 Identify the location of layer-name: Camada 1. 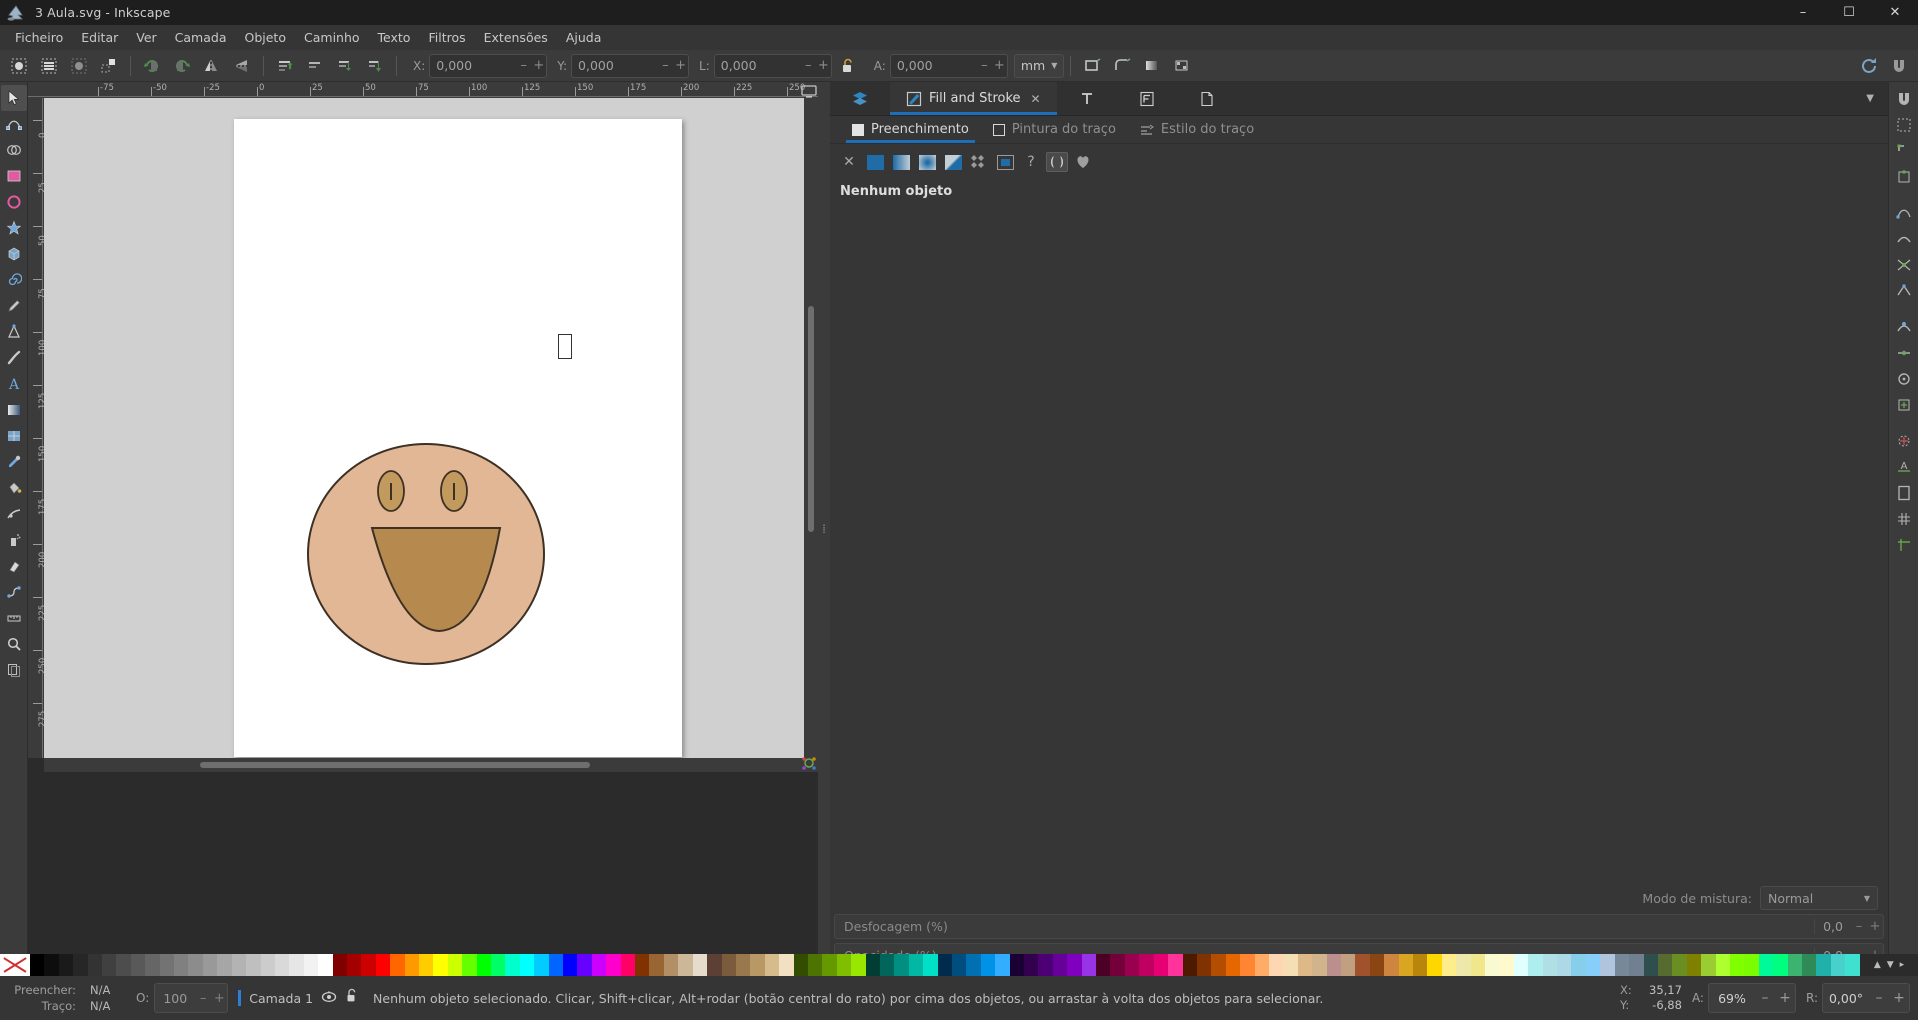
(281, 998).